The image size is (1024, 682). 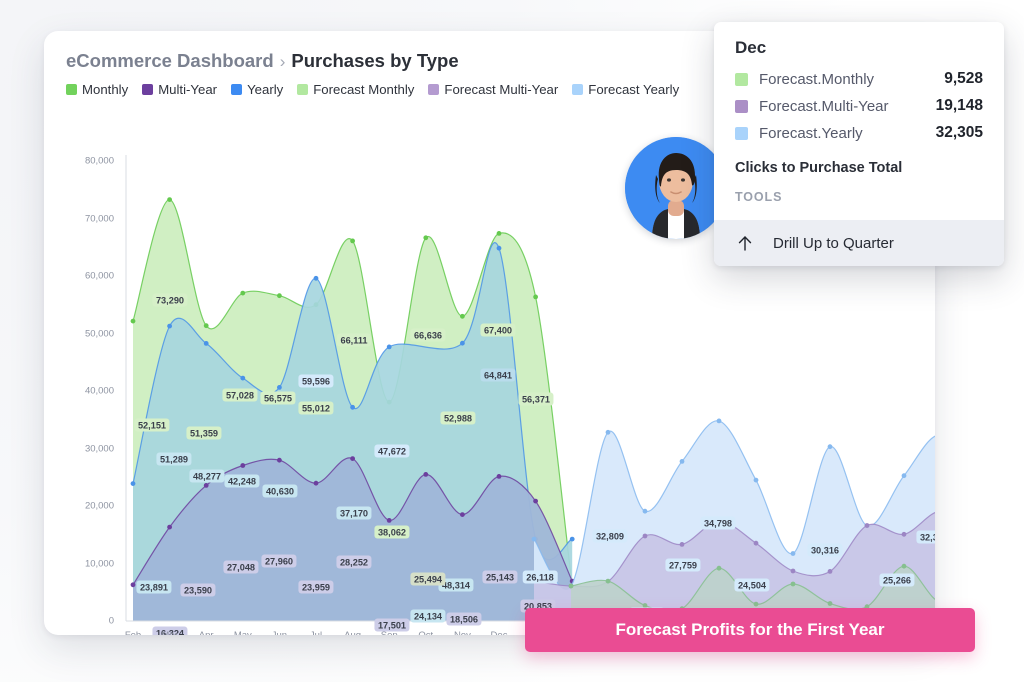 I want to click on x-axis-tick: Jun, so click(x=279, y=632).